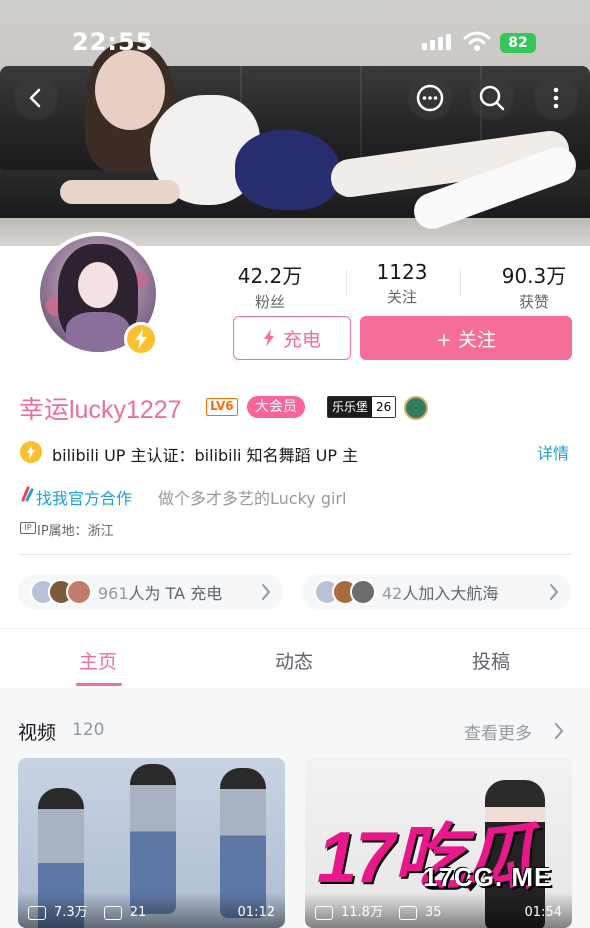 This screenshot has width=590, height=928. What do you see at coordinates (100, 410) in the screenshot?
I see `username: 幸运lucky1227` at bounding box center [100, 410].